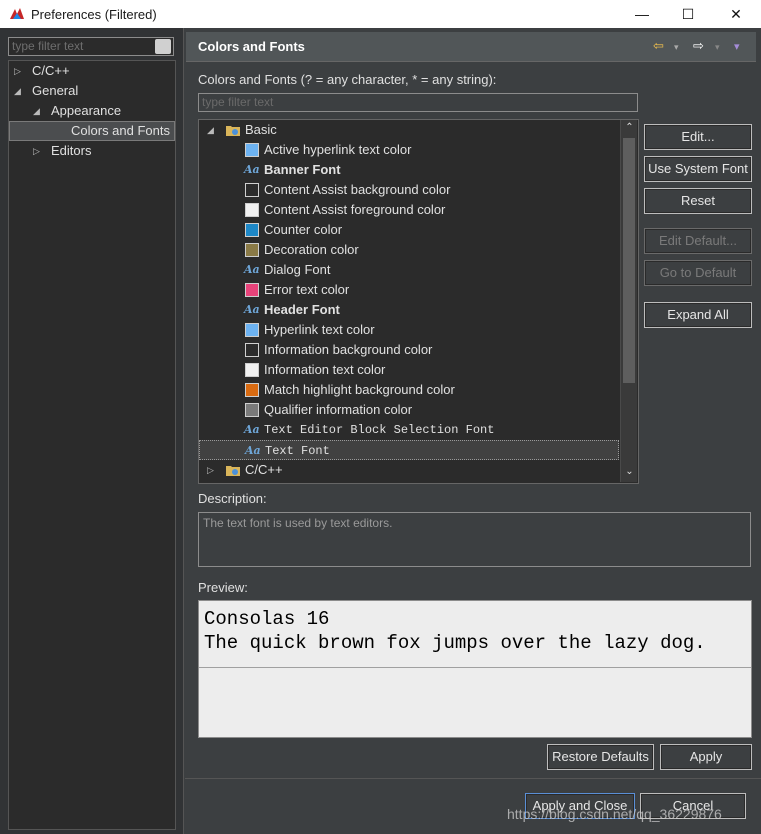  I want to click on left-filter-placeholder: type filter text, so click(48, 46).